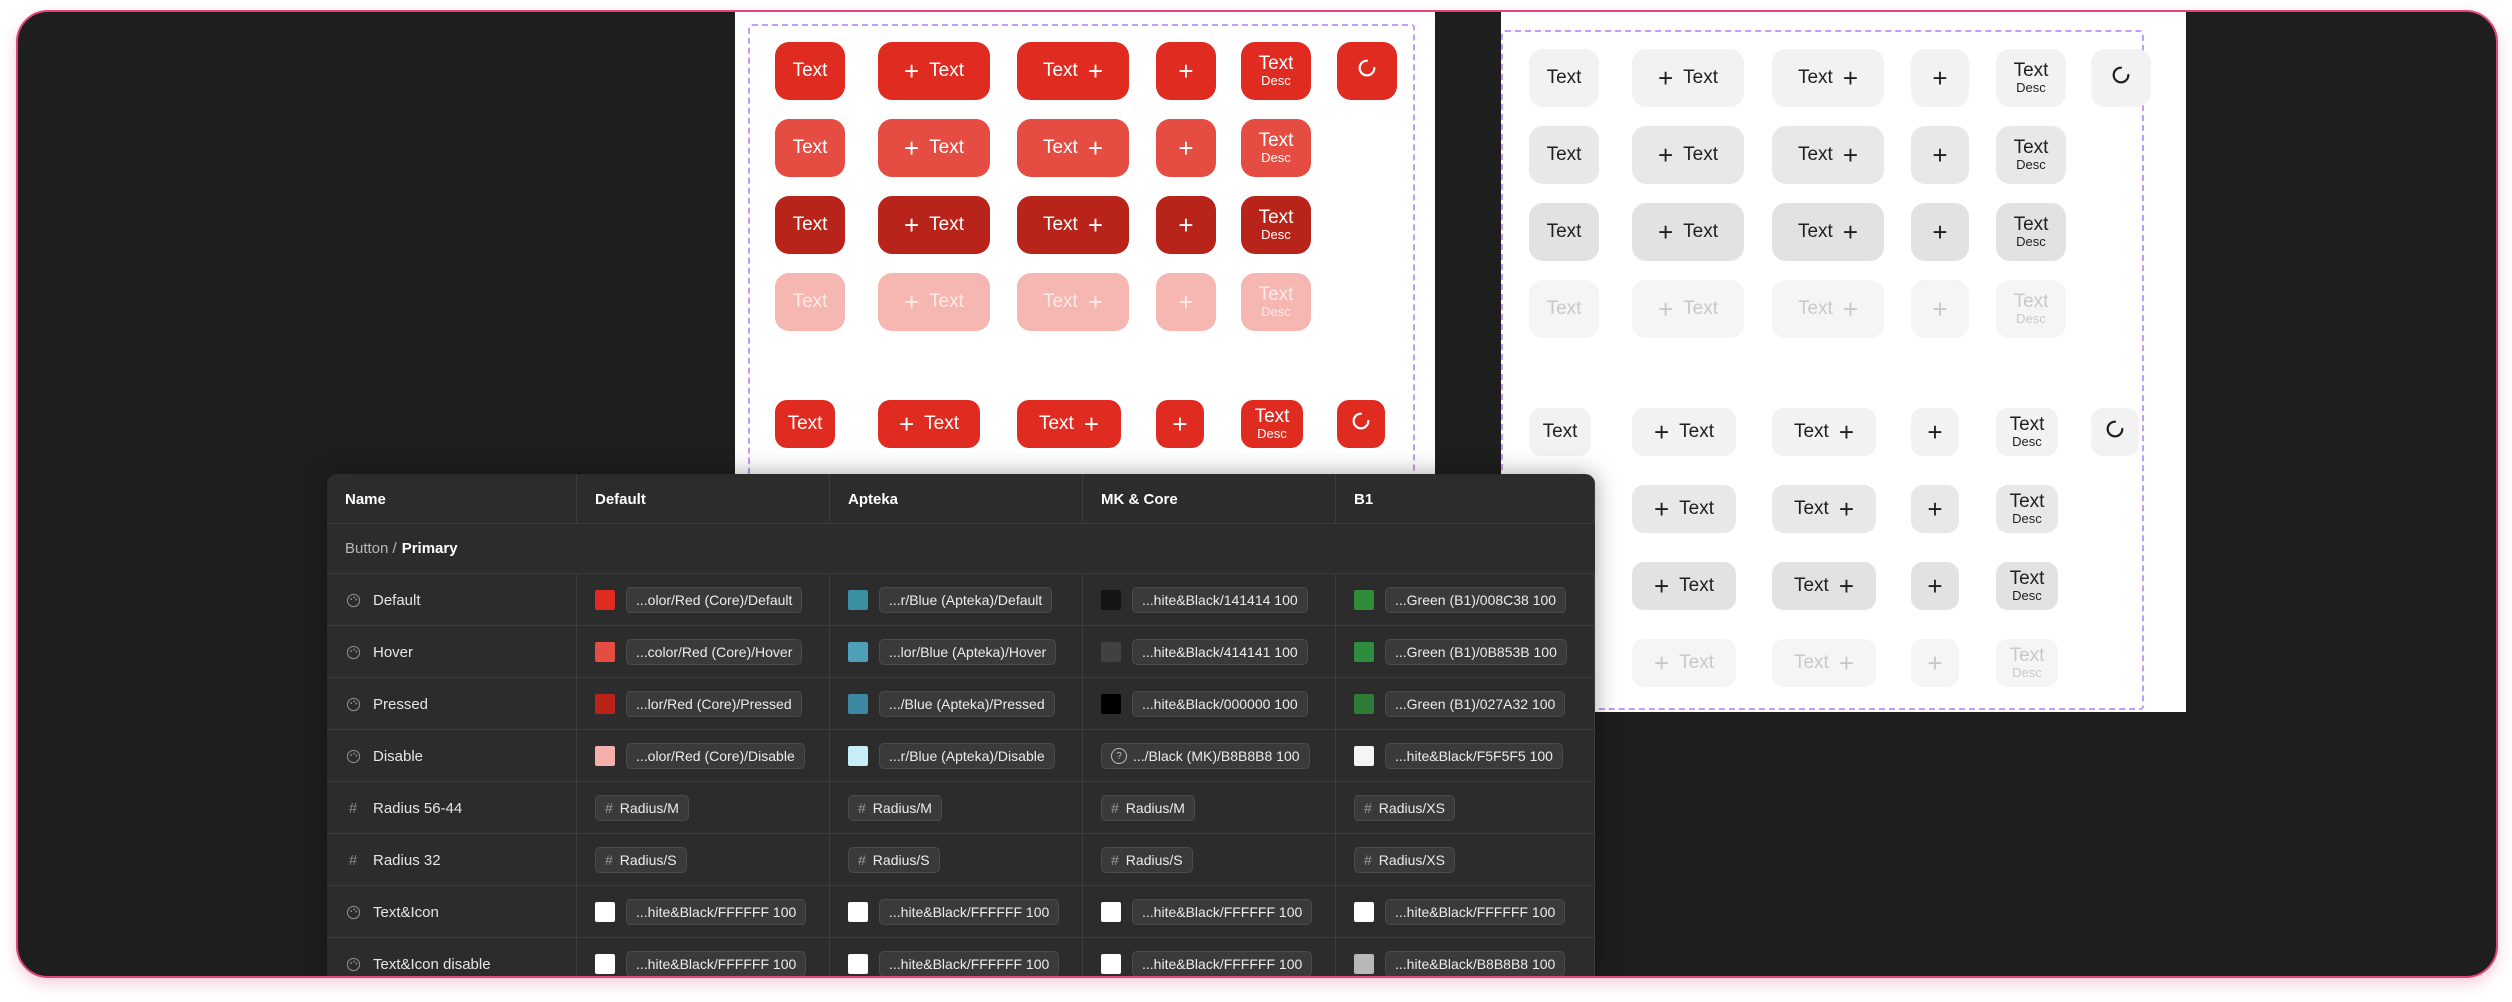 This screenshot has width=2512, height=1002. What do you see at coordinates (967, 704) in the screenshot?
I see `color-token-chip: .../Blue (Apteka)/Pressed` at bounding box center [967, 704].